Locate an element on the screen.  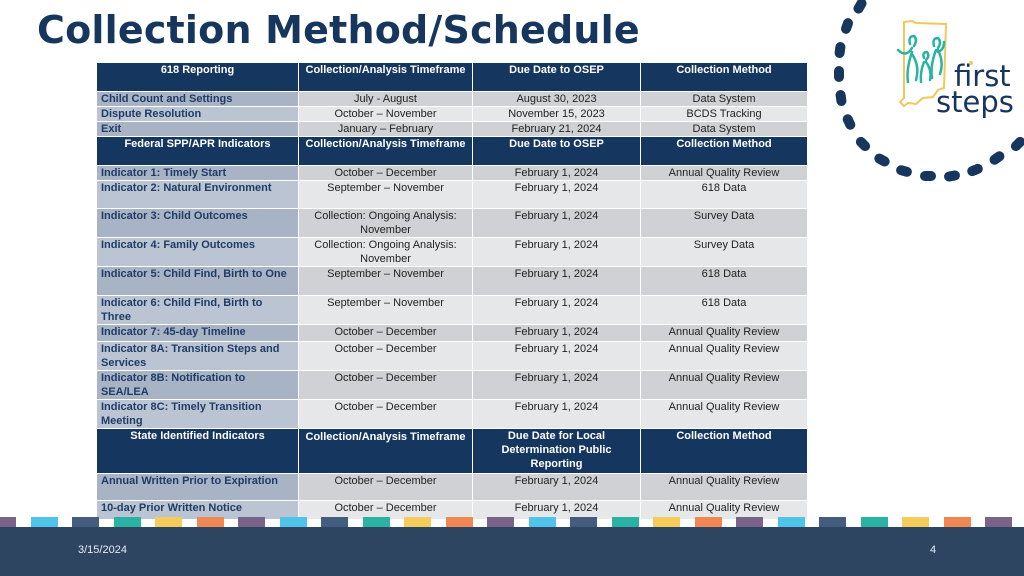
row-label: Indicator 7: 45-day Timeline is located at coordinates (197, 333).